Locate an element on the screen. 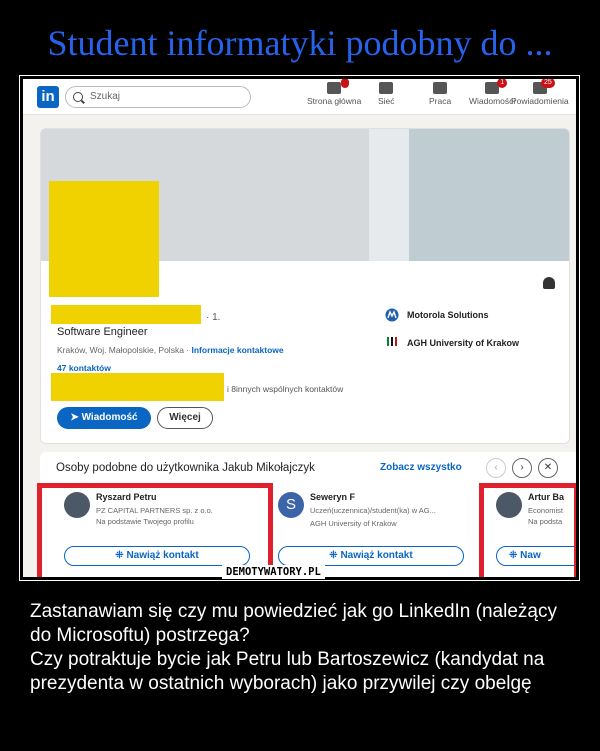 This screenshot has height=751, width=600. connections-count: 47 kontaktów is located at coordinates (84, 368).